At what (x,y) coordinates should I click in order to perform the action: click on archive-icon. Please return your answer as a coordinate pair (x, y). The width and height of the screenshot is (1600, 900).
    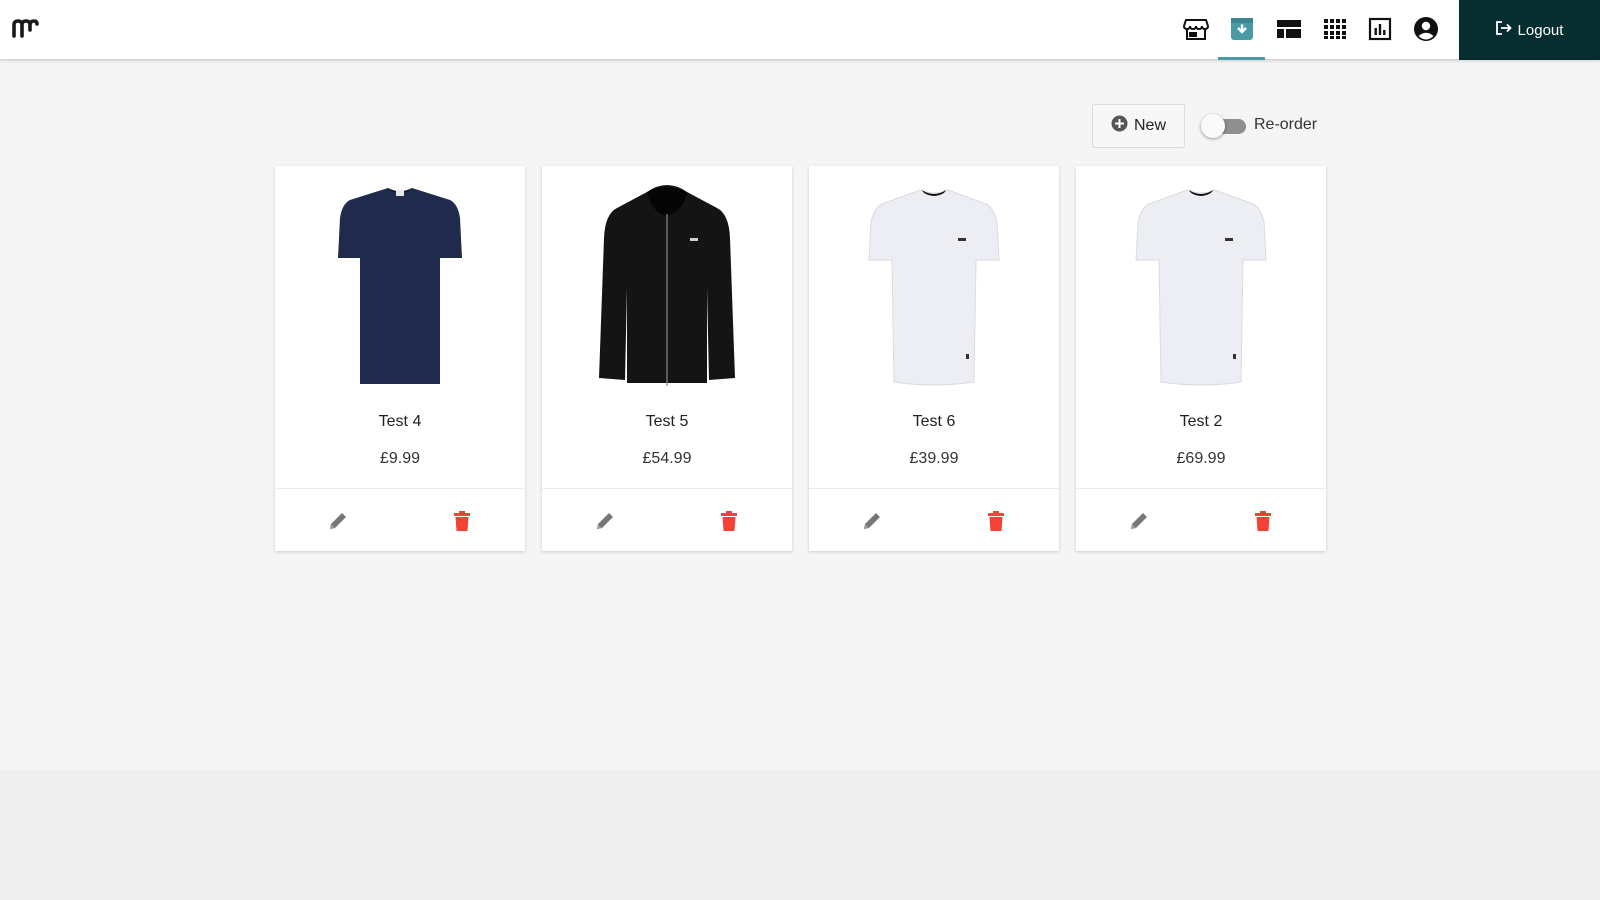
    Looking at the image, I should click on (1242, 29).